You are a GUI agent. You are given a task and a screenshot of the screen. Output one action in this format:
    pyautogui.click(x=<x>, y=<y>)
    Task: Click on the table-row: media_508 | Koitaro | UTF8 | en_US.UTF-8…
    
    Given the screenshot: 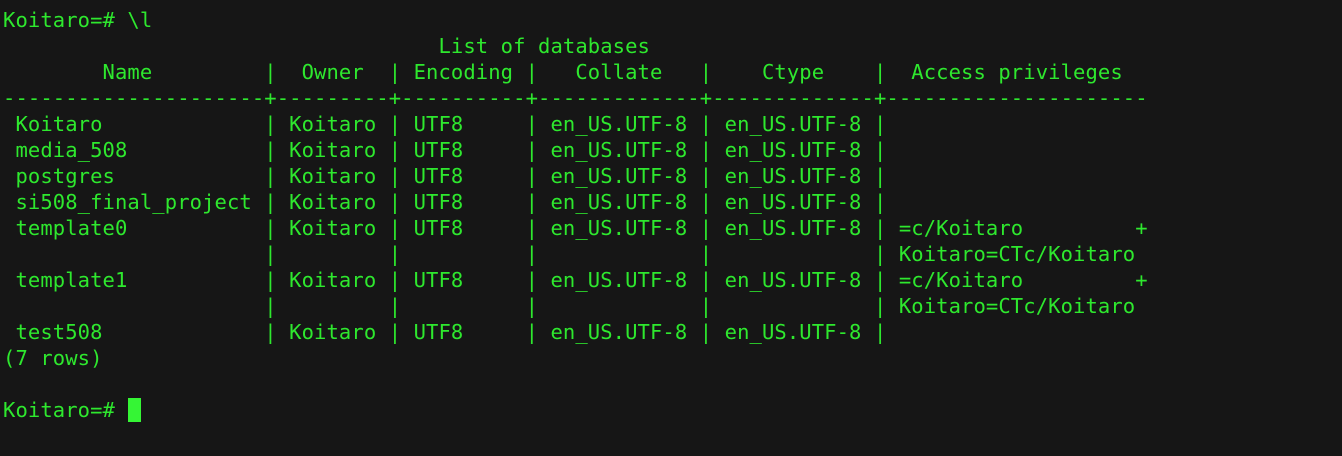 What is the action you would take?
    pyautogui.click(x=445, y=150)
    